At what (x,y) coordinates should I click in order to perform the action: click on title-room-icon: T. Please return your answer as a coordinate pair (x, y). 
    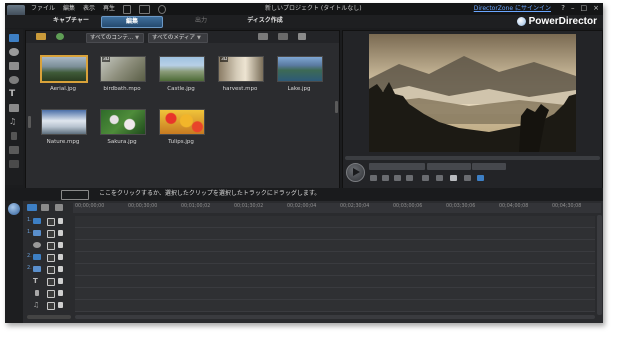
    Looking at the image, I should click on (14, 94).